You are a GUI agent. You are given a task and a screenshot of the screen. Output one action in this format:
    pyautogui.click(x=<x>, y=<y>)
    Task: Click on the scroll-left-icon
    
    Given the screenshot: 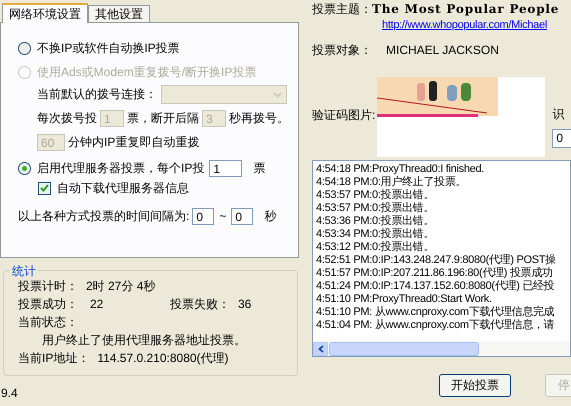 What is the action you would take?
    pyautogui.click(x=320, y=349)
    